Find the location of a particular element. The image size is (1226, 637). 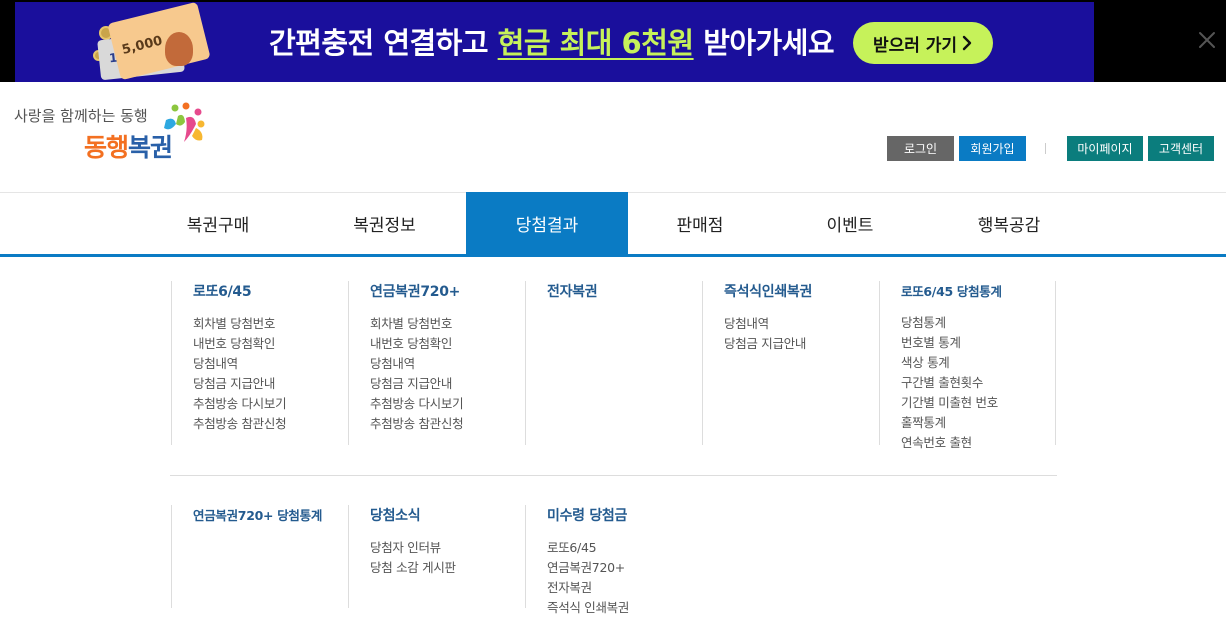

menu-divider is located at coordinates (613, 475).